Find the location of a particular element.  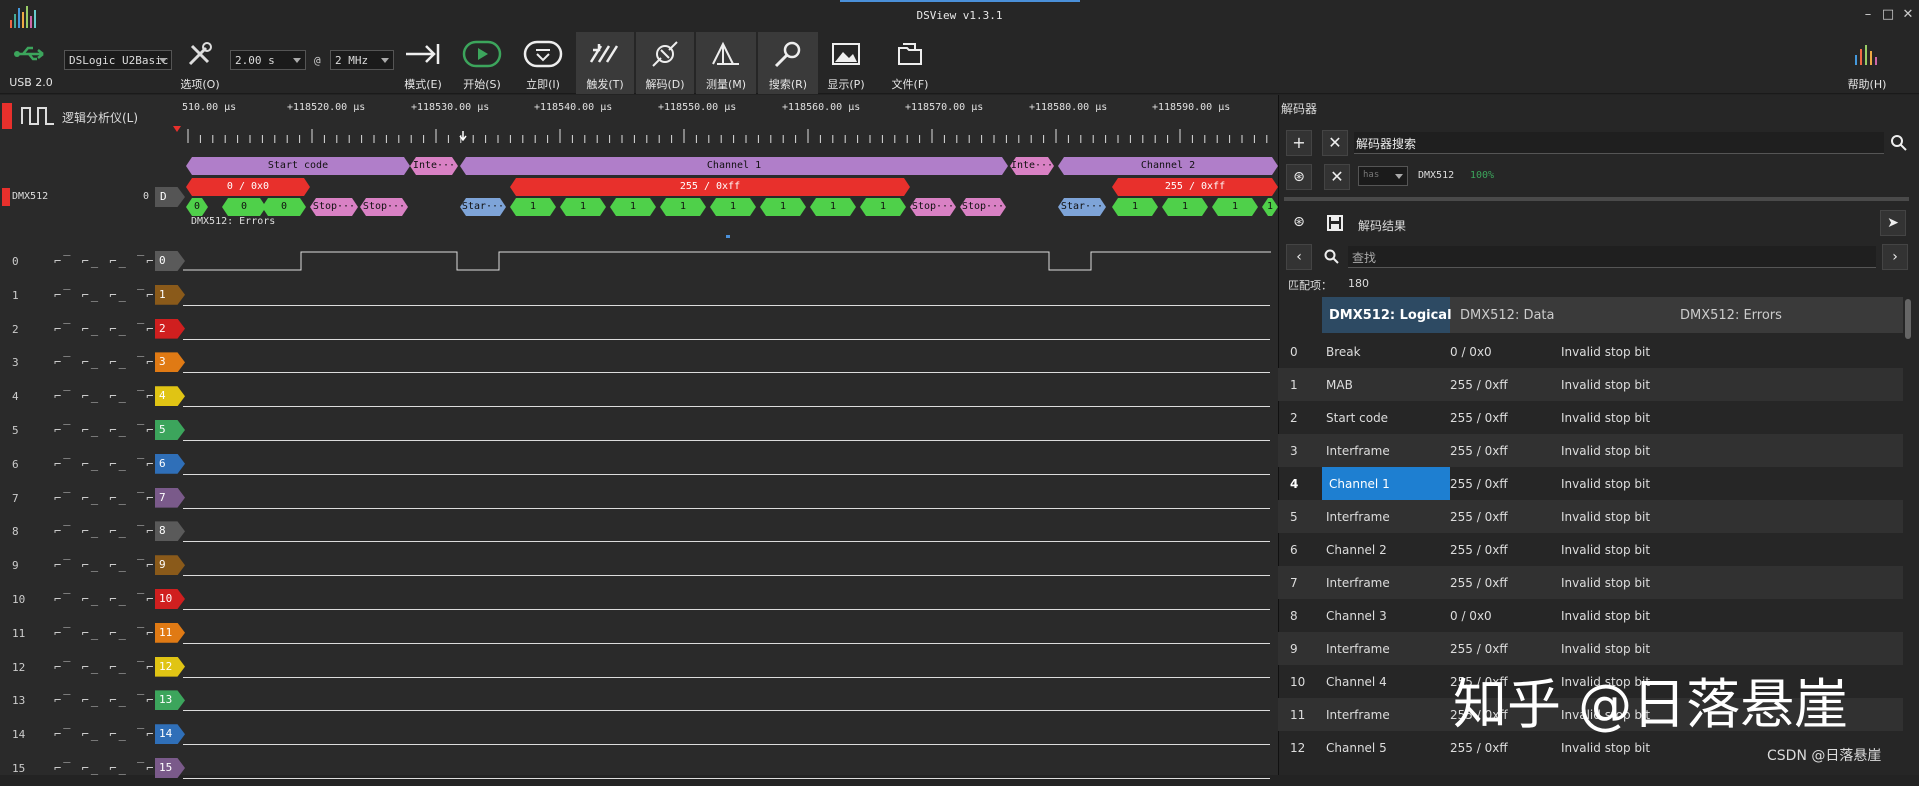

channel-row: 11 ⌐‾ ⌐_ ⌐_ ‾⌐ ⌶ 11 is located at coordinates (639, 634).